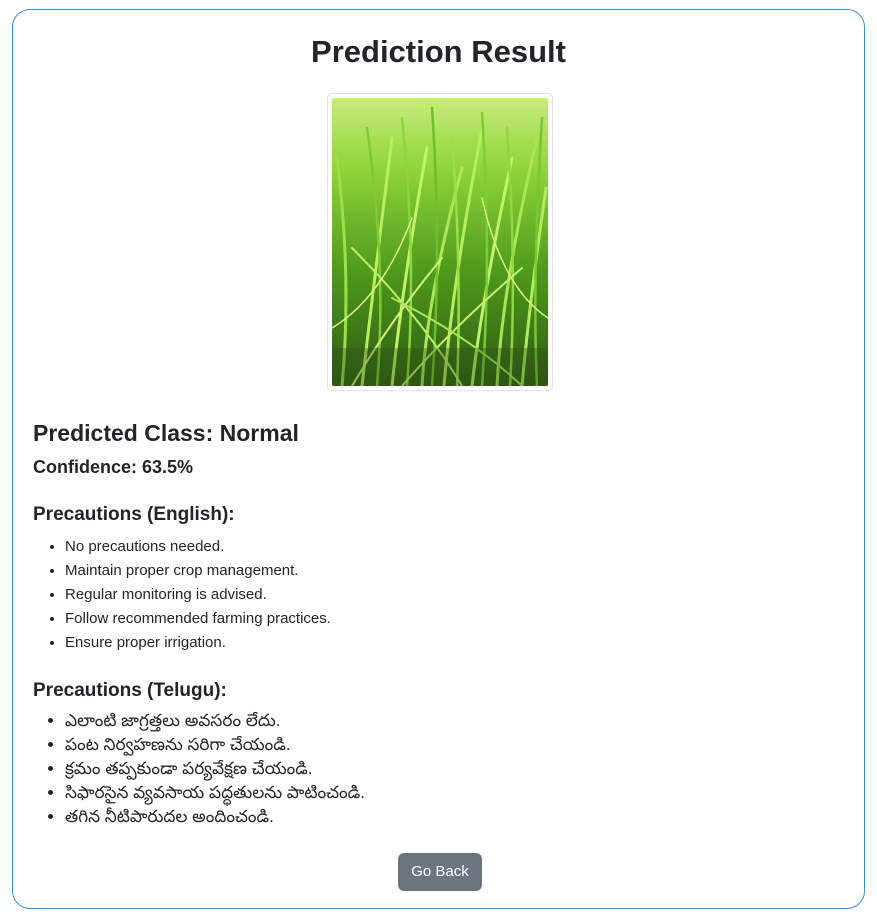 Image resolution: width=877 pixels, height=916 pixels. I want to click on list-item: Regular monitoring is advised., so click(198, 595).